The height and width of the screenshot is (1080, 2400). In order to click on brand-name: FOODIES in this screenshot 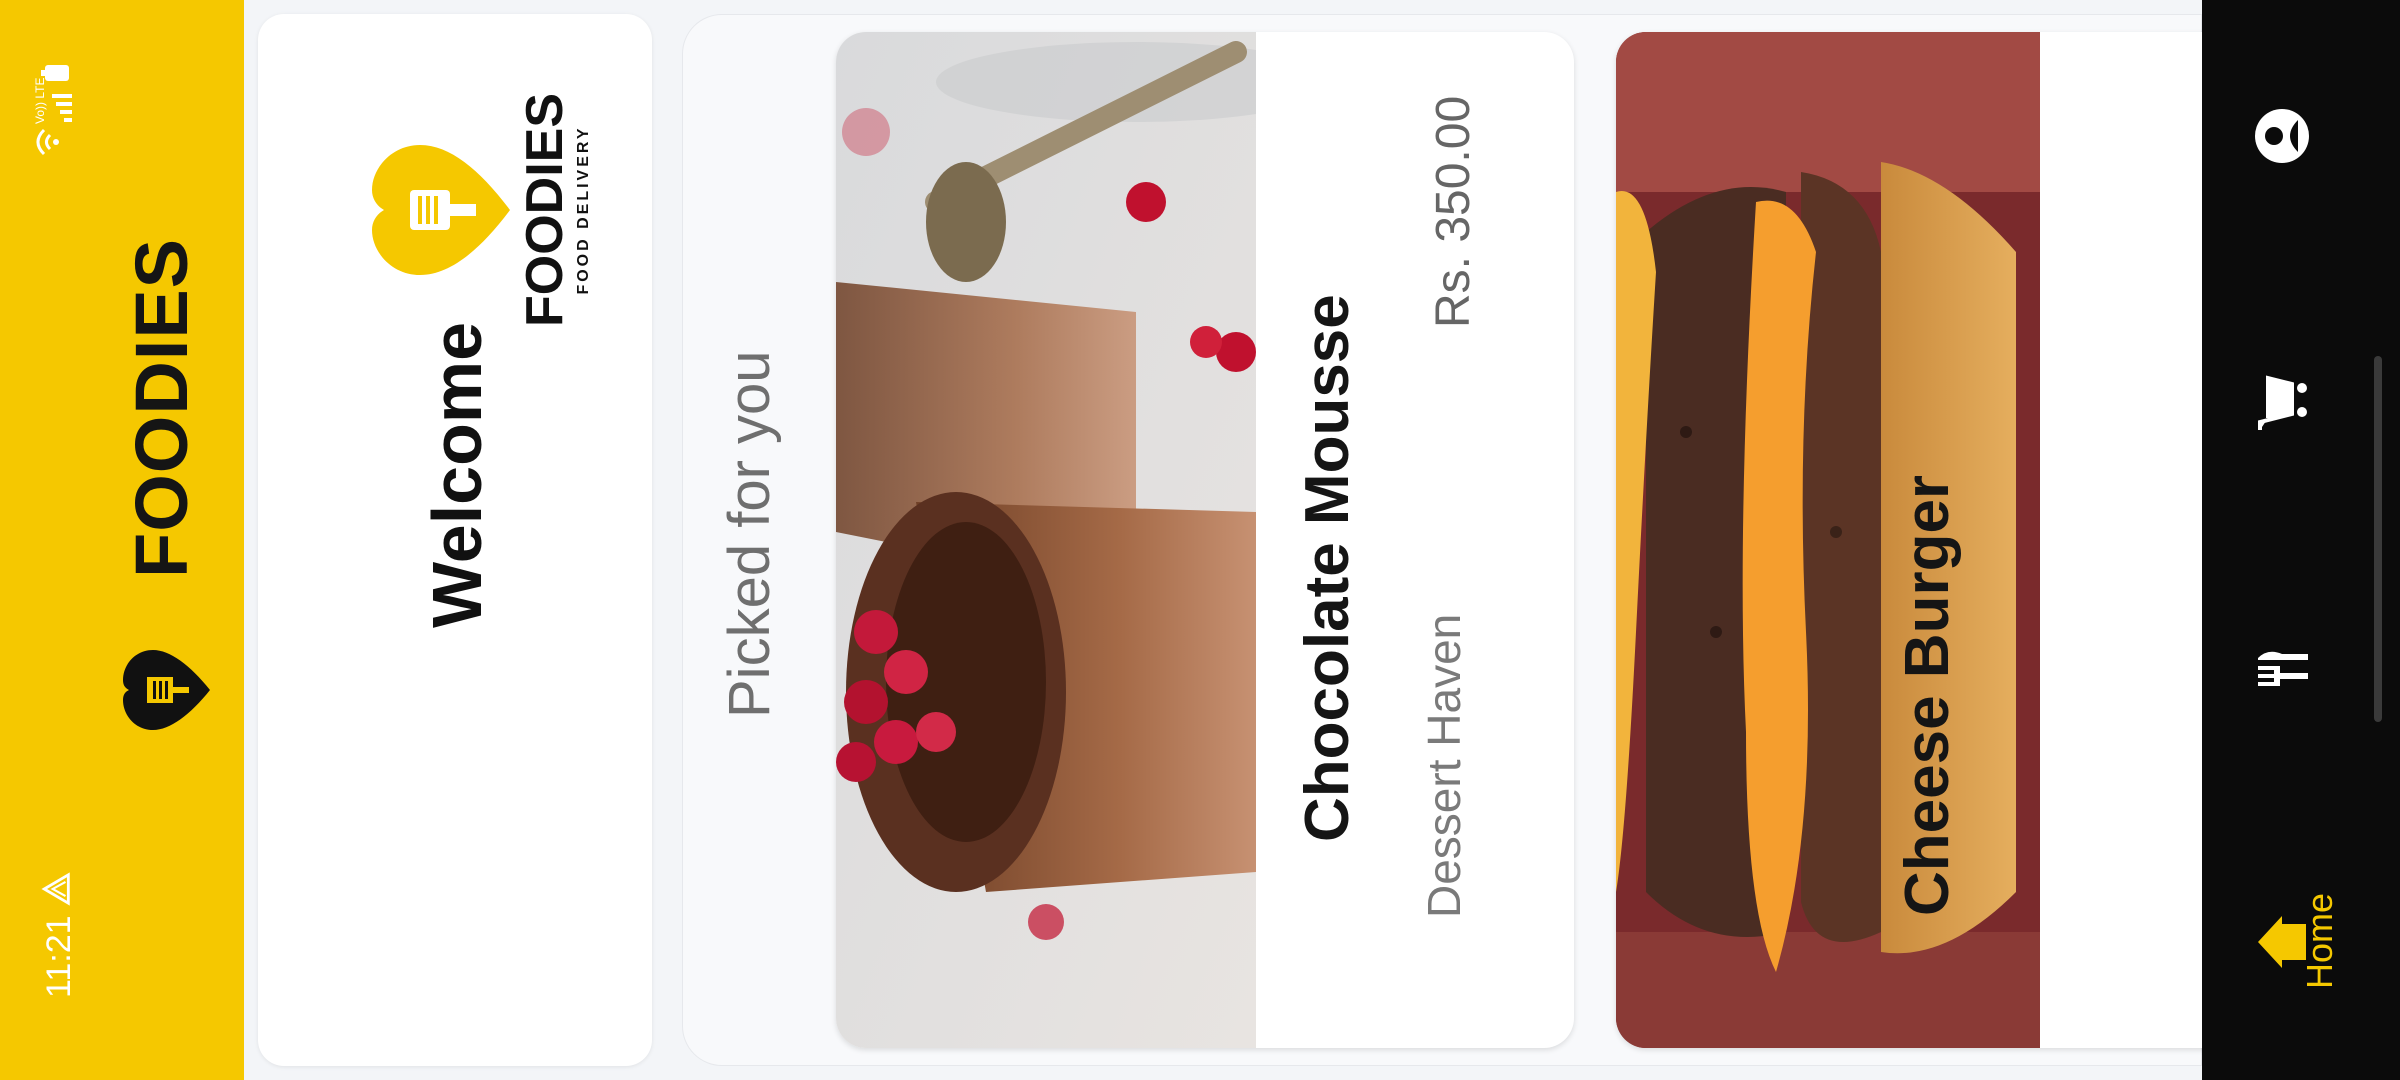, I will do `click(545, 210)`.